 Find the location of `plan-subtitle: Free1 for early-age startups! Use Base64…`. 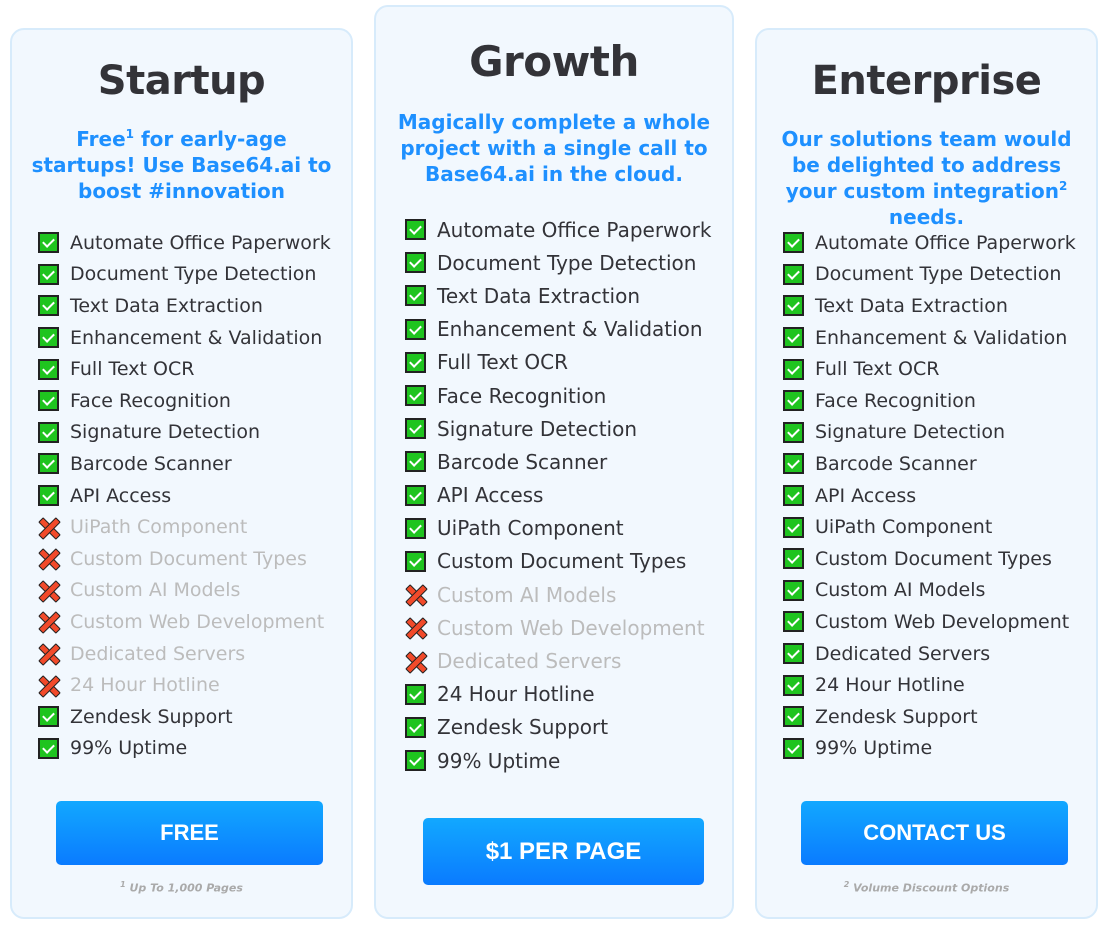

plan-subtitle: Free1 for early-age startups! Use Base64… is located at coordinates (181, 165).